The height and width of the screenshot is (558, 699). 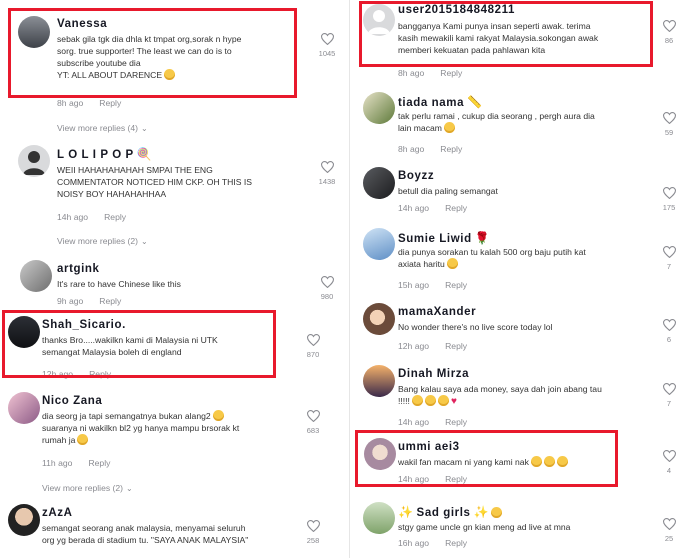 What do you see at coordinates (433, 374) in the screenshot?
I see `comment-username: Dinah Mirza` at bounding box center [433, 374].